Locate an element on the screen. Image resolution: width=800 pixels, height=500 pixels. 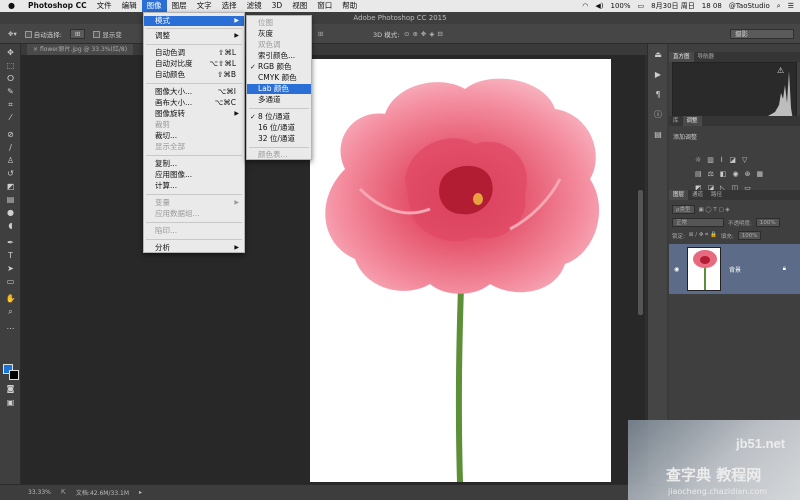
healing-brush-tool-icon: ⊘ is located at coordinates (10, 135).